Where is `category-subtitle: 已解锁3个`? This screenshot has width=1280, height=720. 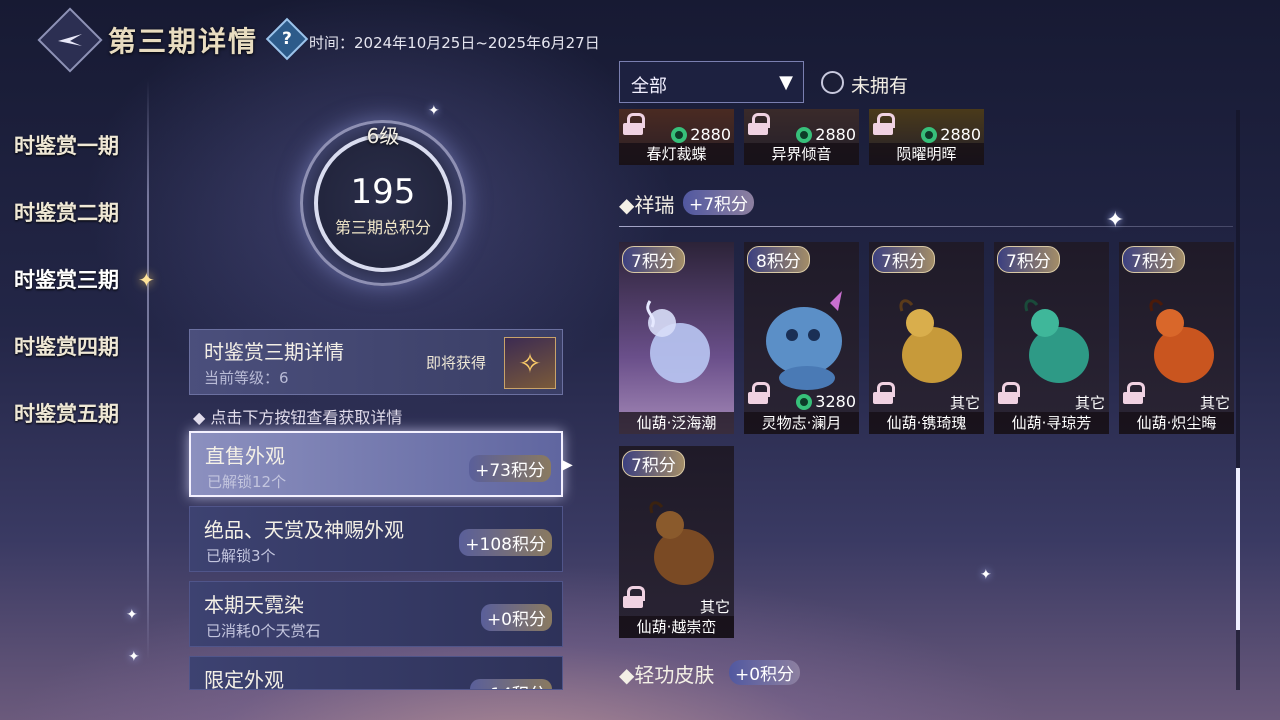
category-subtitle: 已解锁3个 is located at coordinates (241, 556).